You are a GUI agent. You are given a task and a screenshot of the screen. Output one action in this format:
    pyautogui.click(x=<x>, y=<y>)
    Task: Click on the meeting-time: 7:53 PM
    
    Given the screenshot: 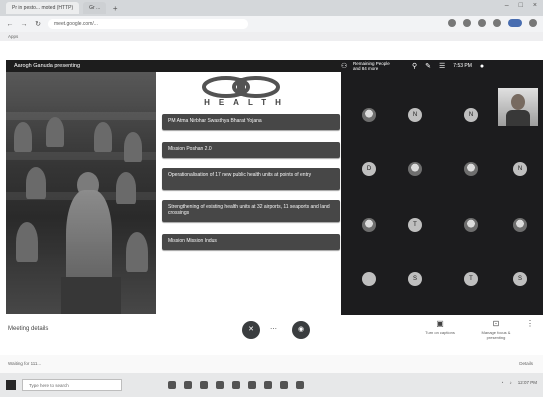 What is the action you would take?
    pyautogui.click(x=462, y=66)
    